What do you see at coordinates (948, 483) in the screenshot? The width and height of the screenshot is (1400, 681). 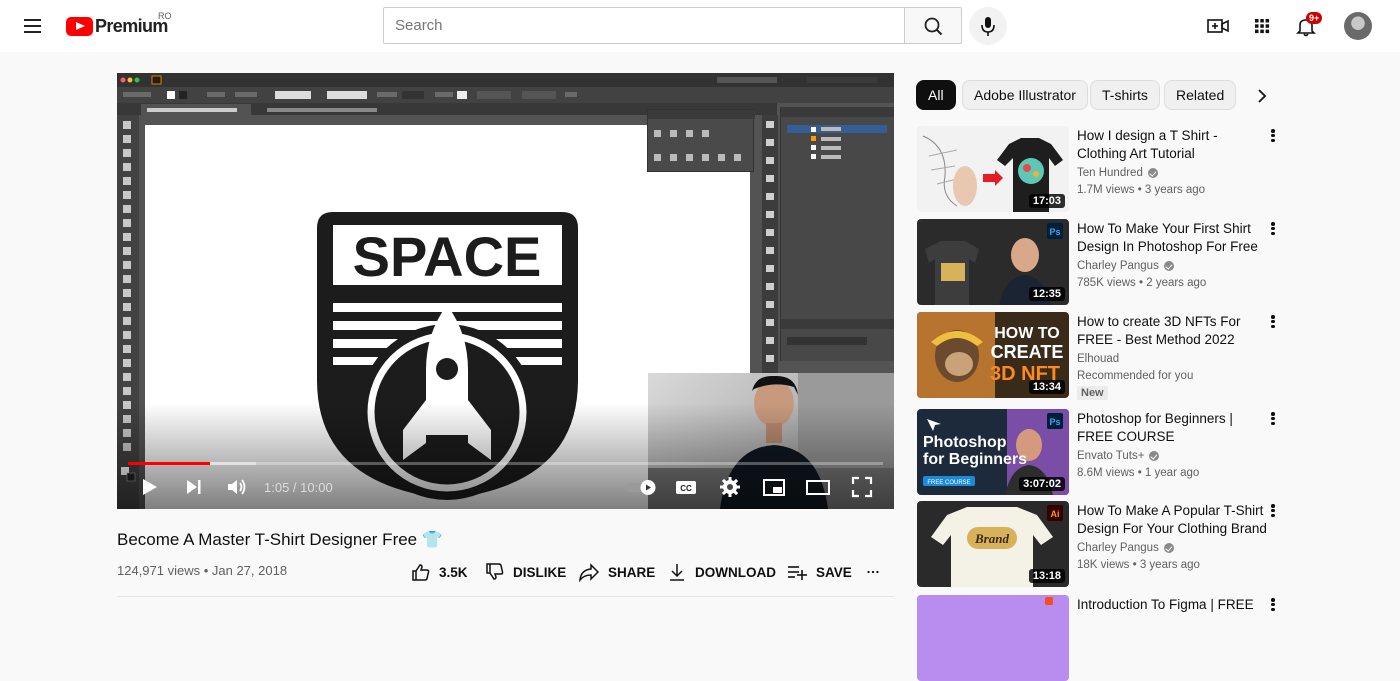 I see `svg-text: FREE COURSE` at bounding box center [948, 483].